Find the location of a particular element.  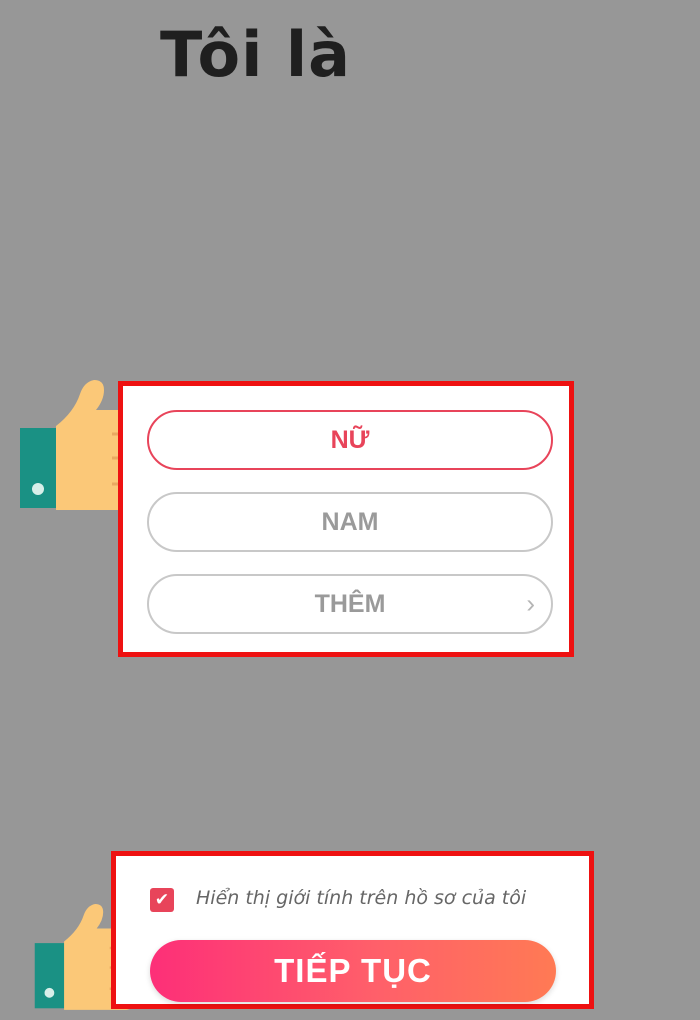

gender-option-label: NAM is located at coordinates (350, 521).